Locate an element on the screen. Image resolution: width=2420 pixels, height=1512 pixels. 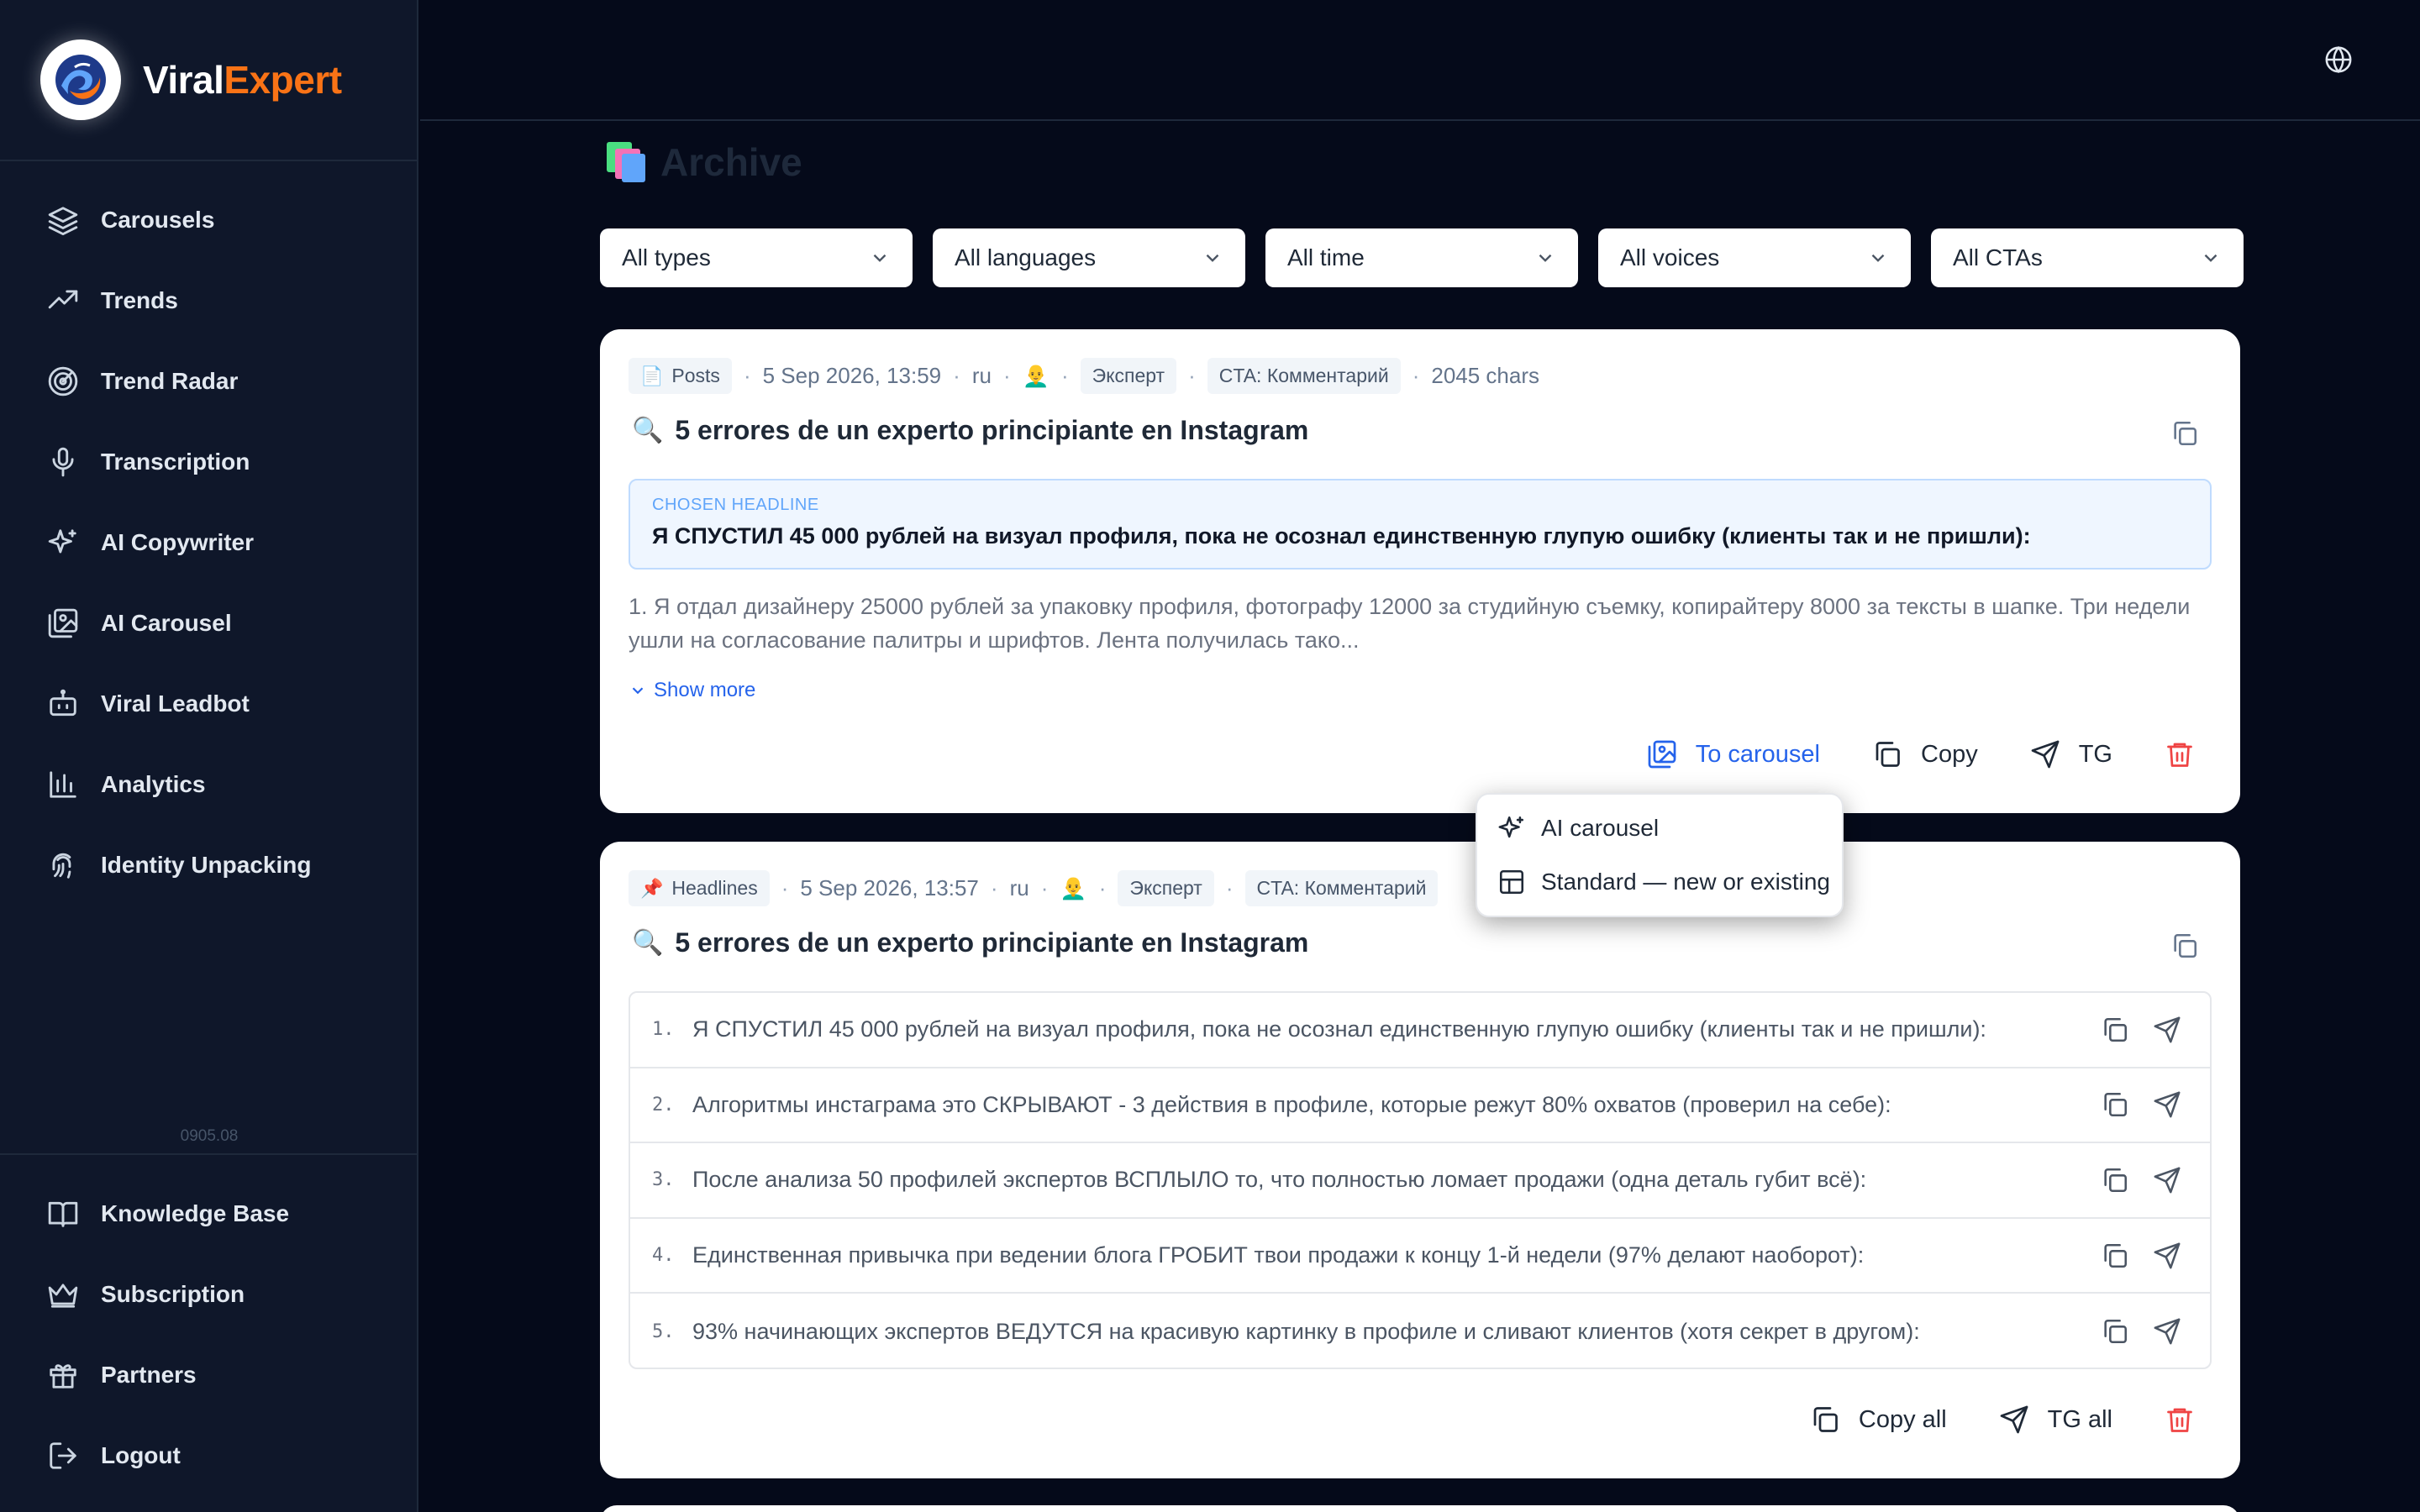
filter-language-select: All languages is located at coordinates (1089, 257).